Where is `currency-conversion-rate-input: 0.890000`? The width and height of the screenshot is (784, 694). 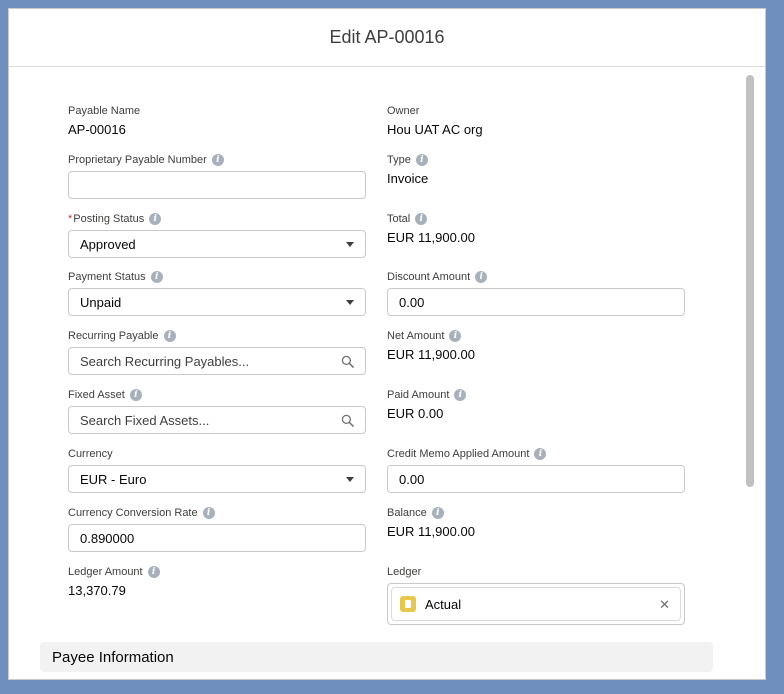 currency-conversion-rate-input: 0.890000 is located at coordinates (217, 538).